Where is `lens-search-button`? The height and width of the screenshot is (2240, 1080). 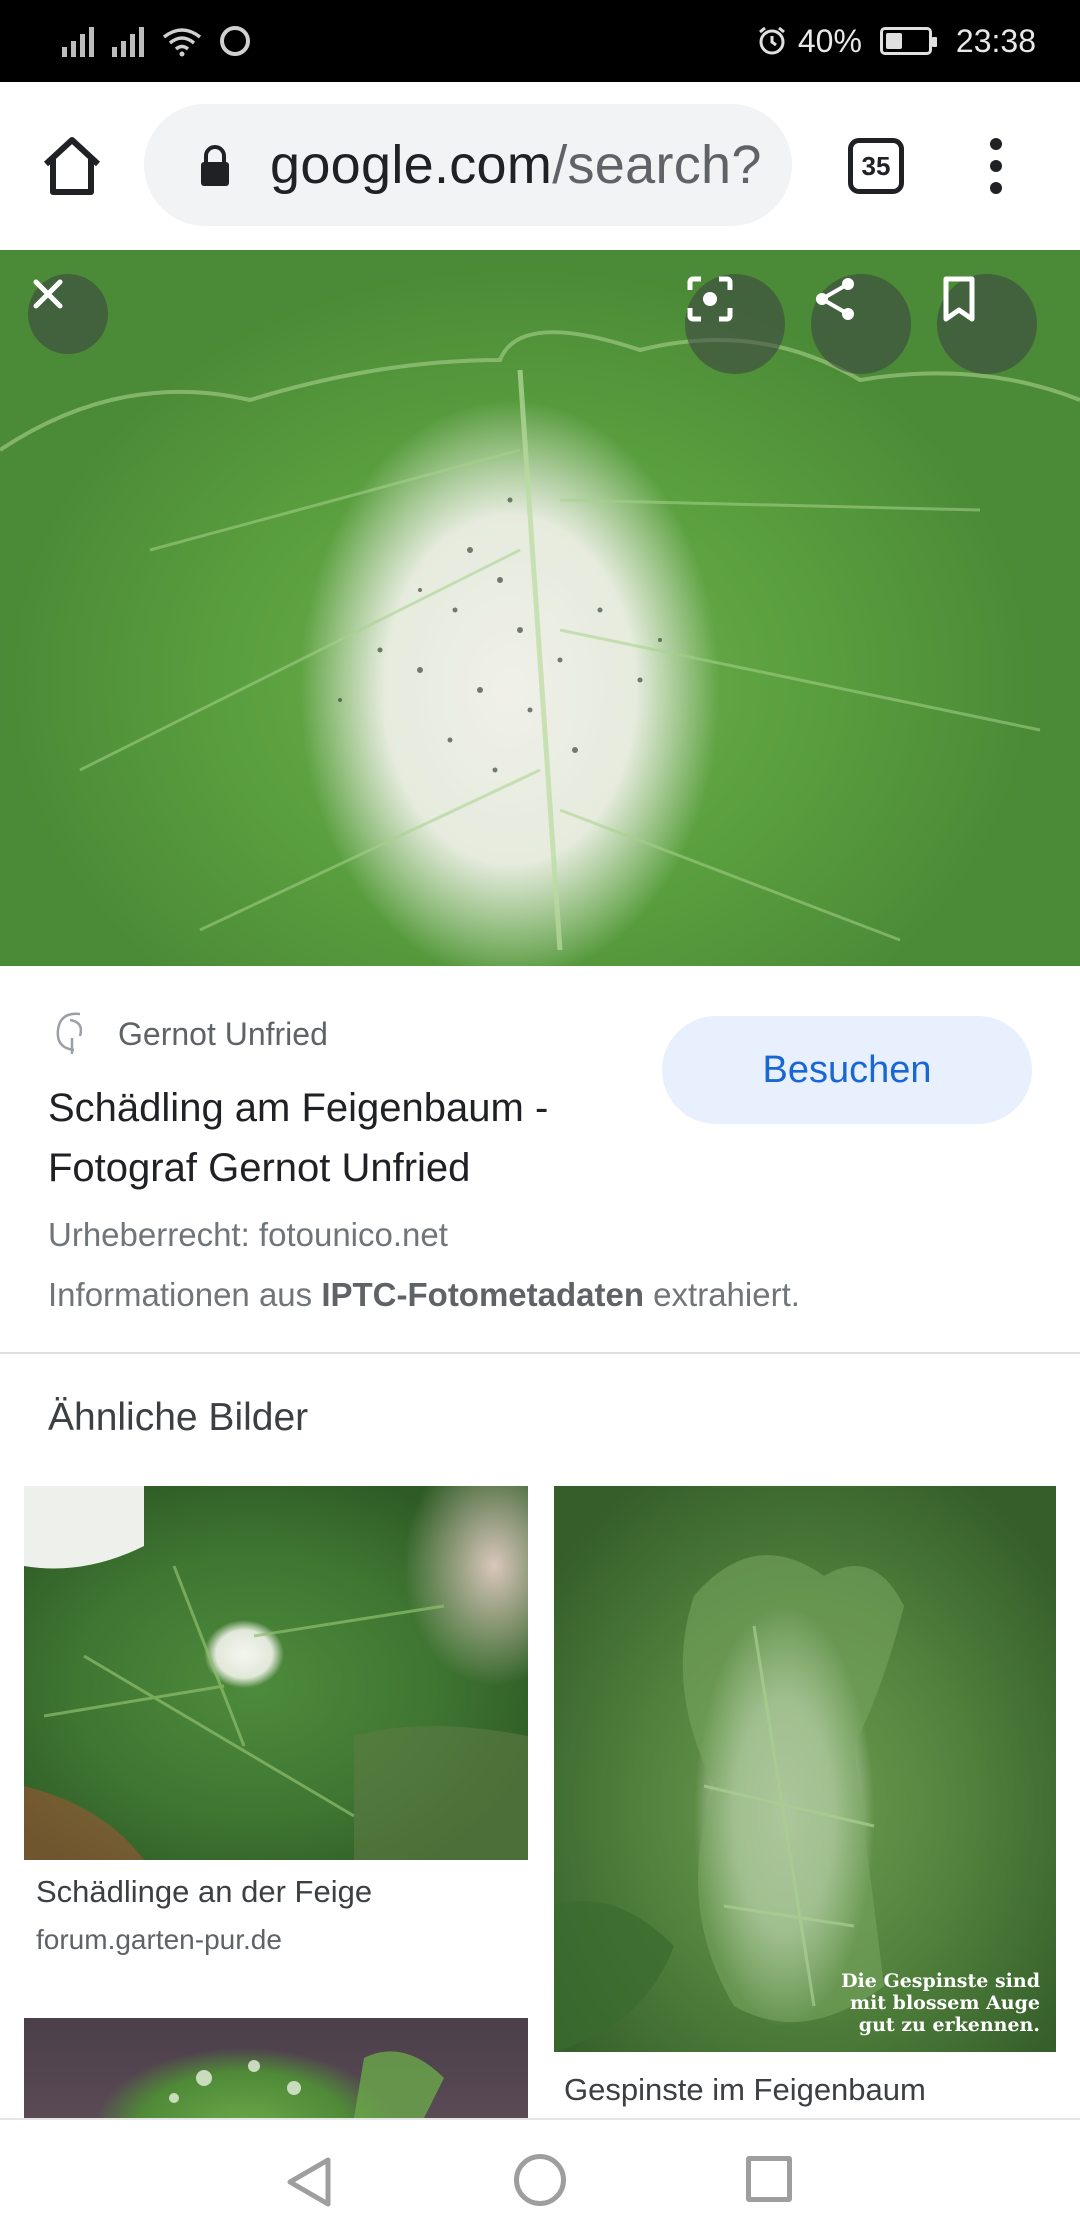 lens-search-button is located at coordinates (735, 324).